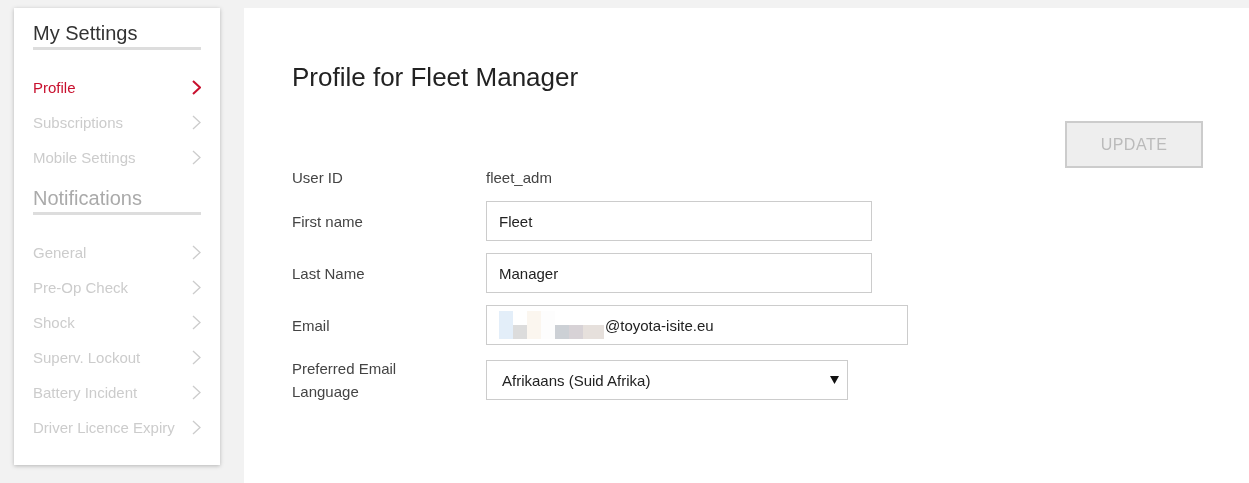 The image size is (1249, 483). Describe the element at coordinates (667, 380) in the screenshot. I see `language-dropdown: Afrikaans (Suid Afrika)` at that location.